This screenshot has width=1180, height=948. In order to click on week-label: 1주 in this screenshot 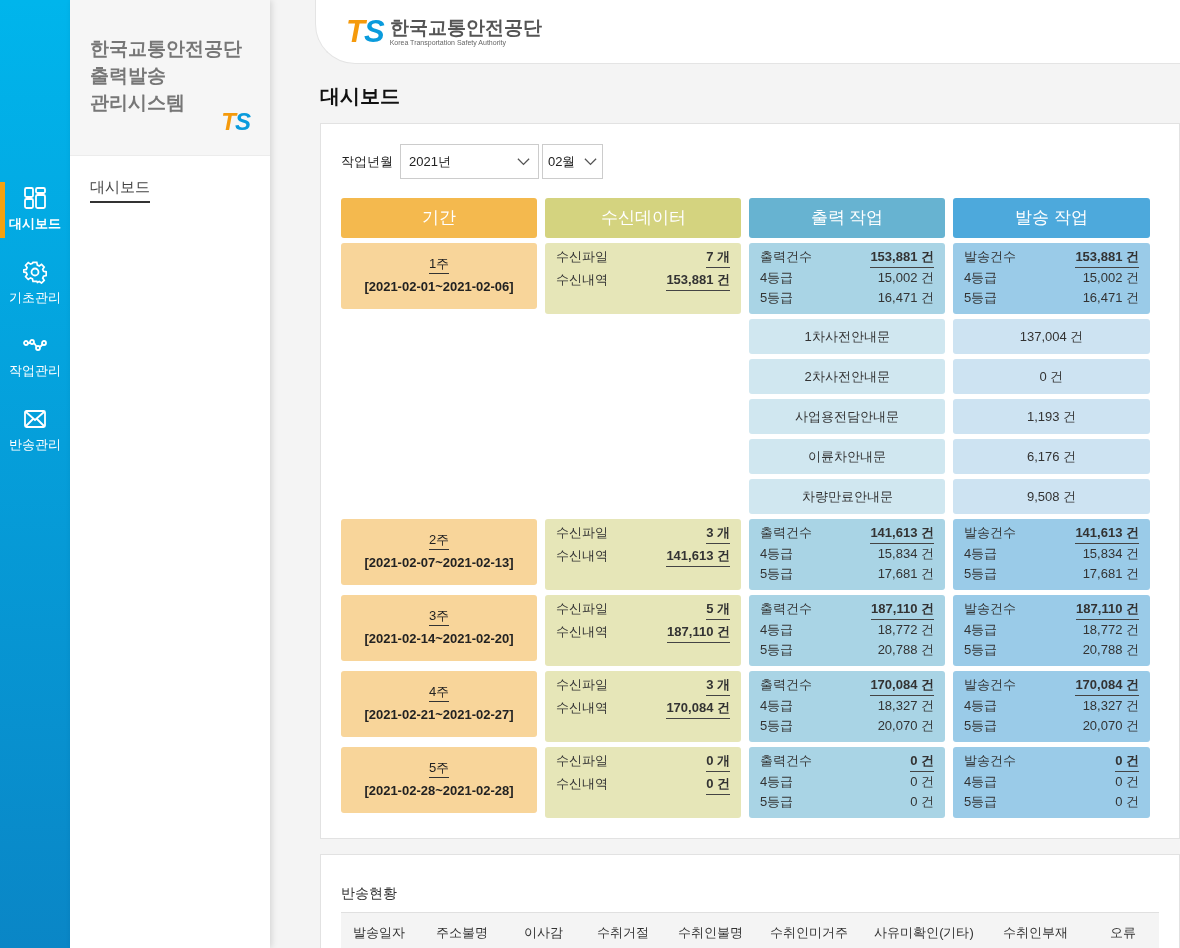, I will do `click(439, 265)`.